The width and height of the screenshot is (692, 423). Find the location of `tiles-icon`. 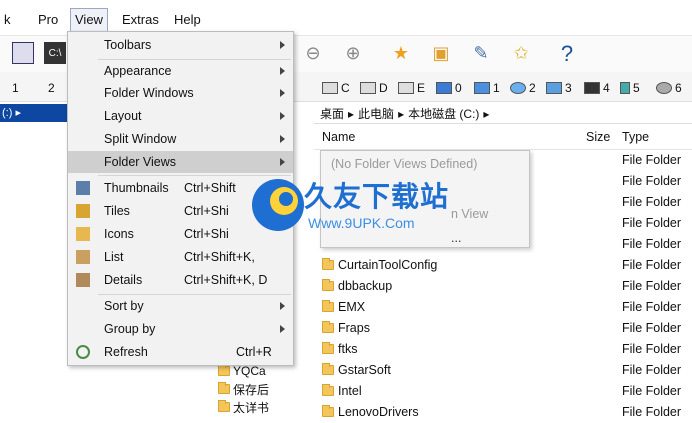

tiles-icon is located at coordinates (83, 211).